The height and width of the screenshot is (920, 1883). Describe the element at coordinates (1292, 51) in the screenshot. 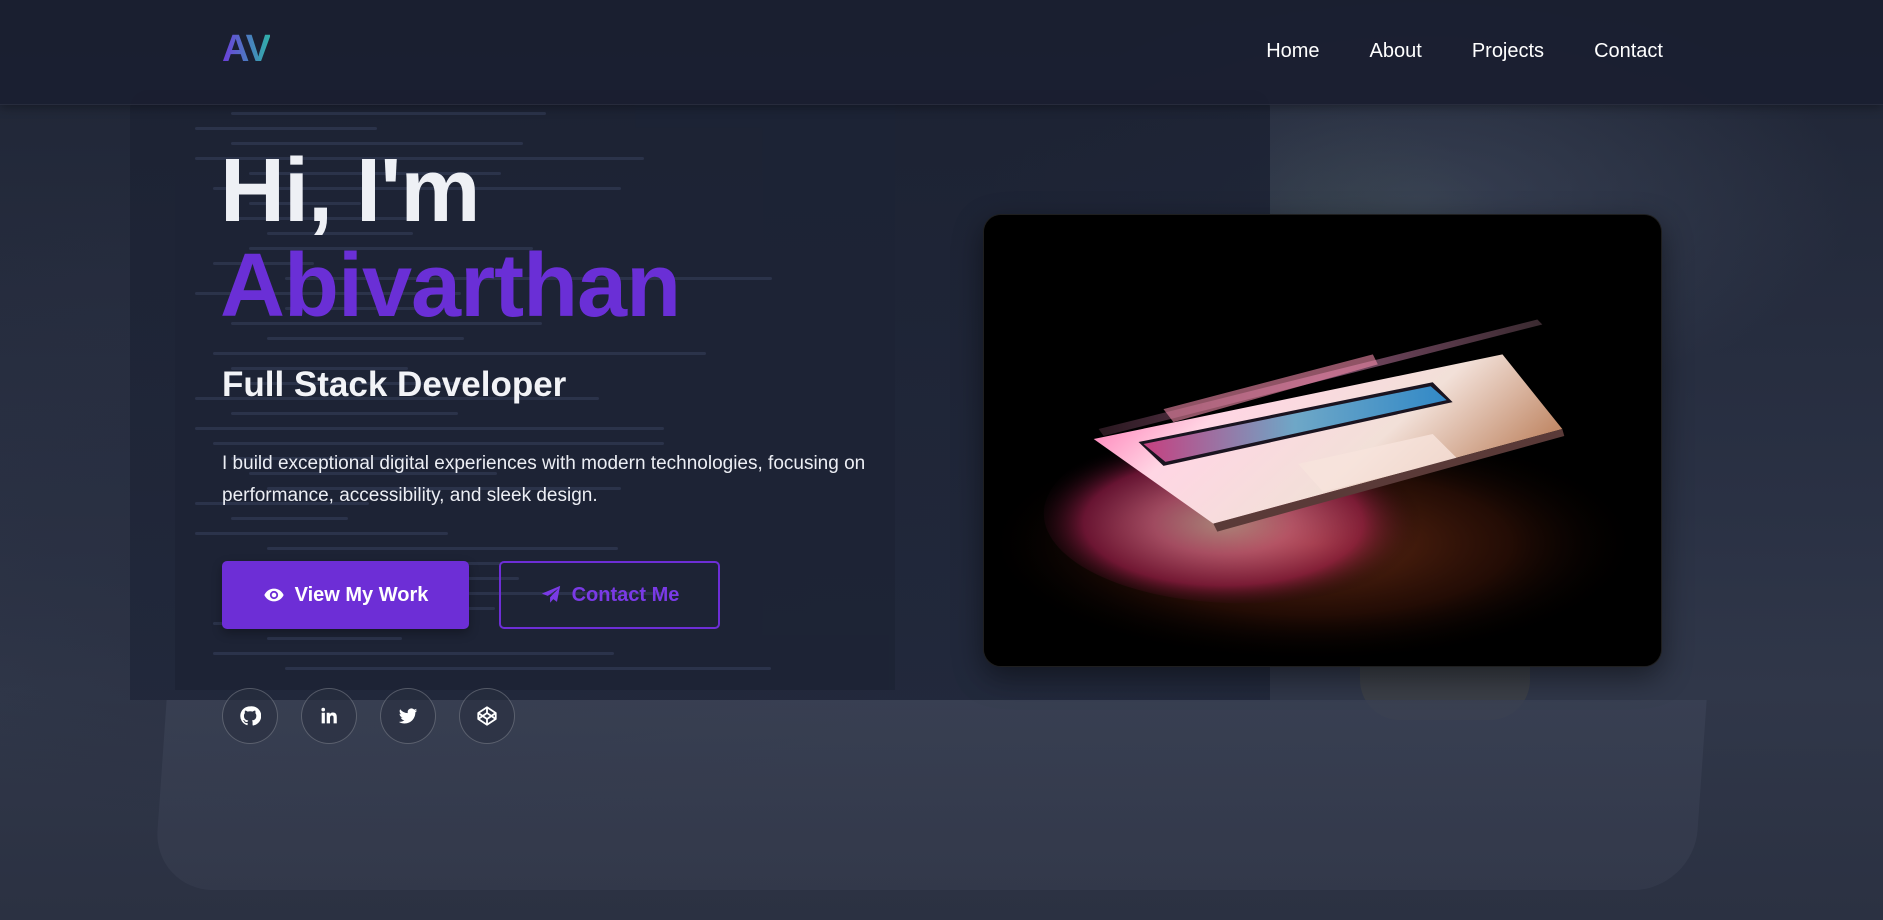

I see `nav-home: Home` at that location.